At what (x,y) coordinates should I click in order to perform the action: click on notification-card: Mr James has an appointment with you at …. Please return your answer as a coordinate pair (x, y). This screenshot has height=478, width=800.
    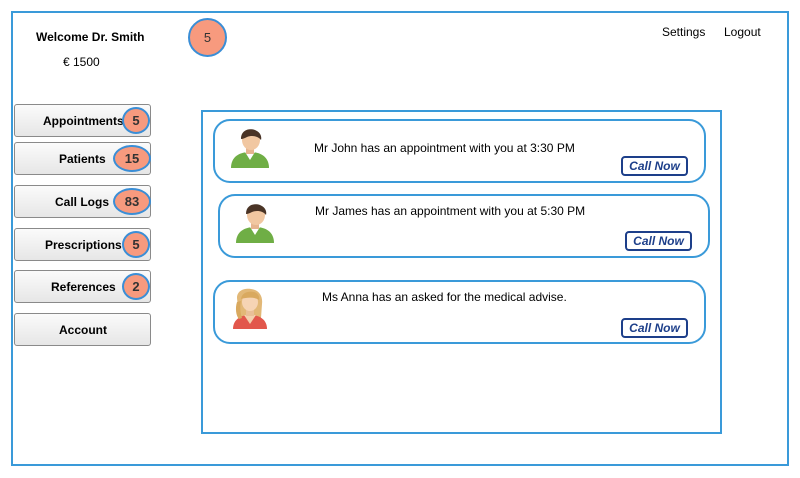
    Looking at the image, I should click on (464, 226).